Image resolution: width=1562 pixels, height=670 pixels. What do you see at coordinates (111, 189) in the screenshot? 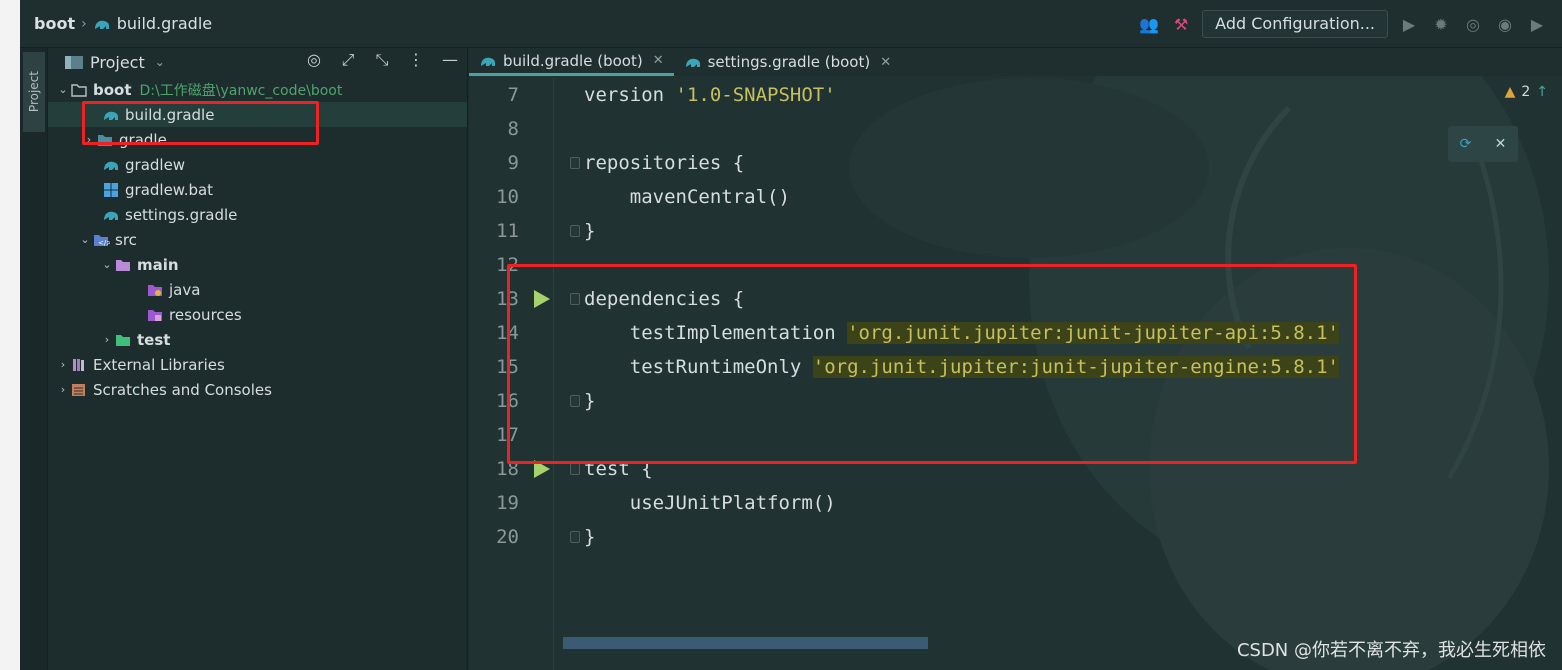
I see `windows-icon` at bounding box center [111, 189].